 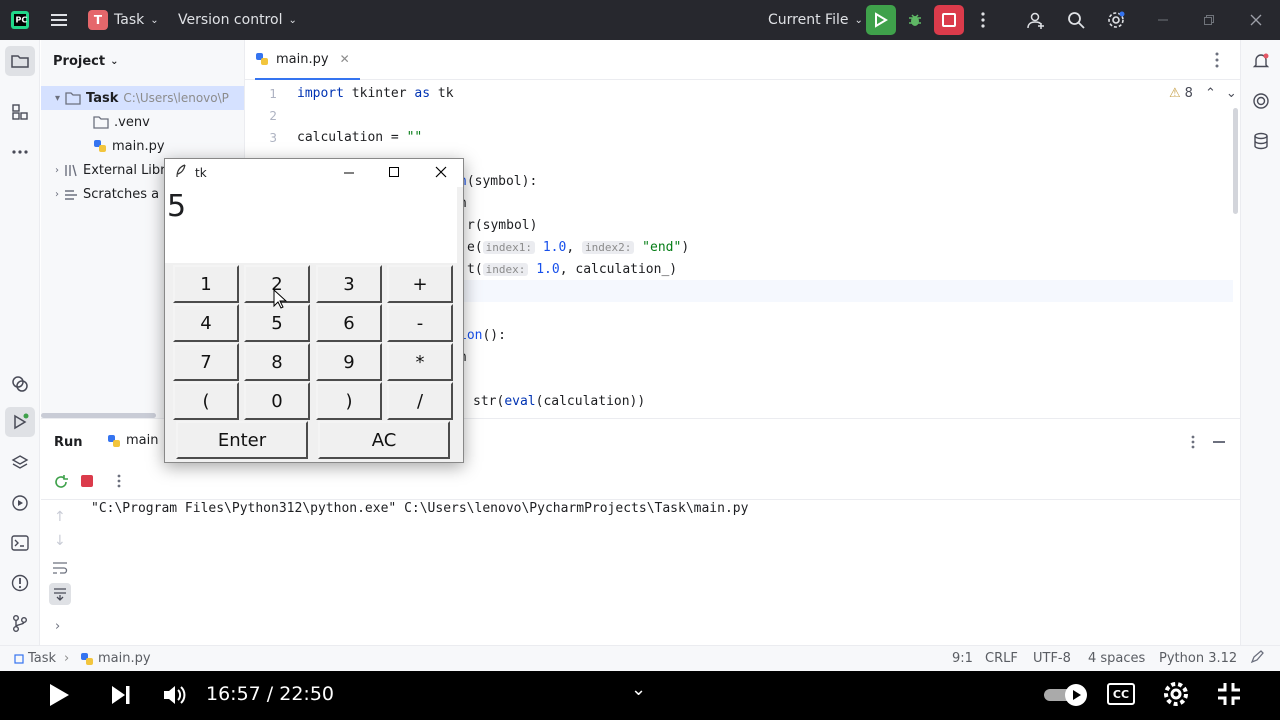 I want to click on python-packages-icon, so click(x=20, y=384).